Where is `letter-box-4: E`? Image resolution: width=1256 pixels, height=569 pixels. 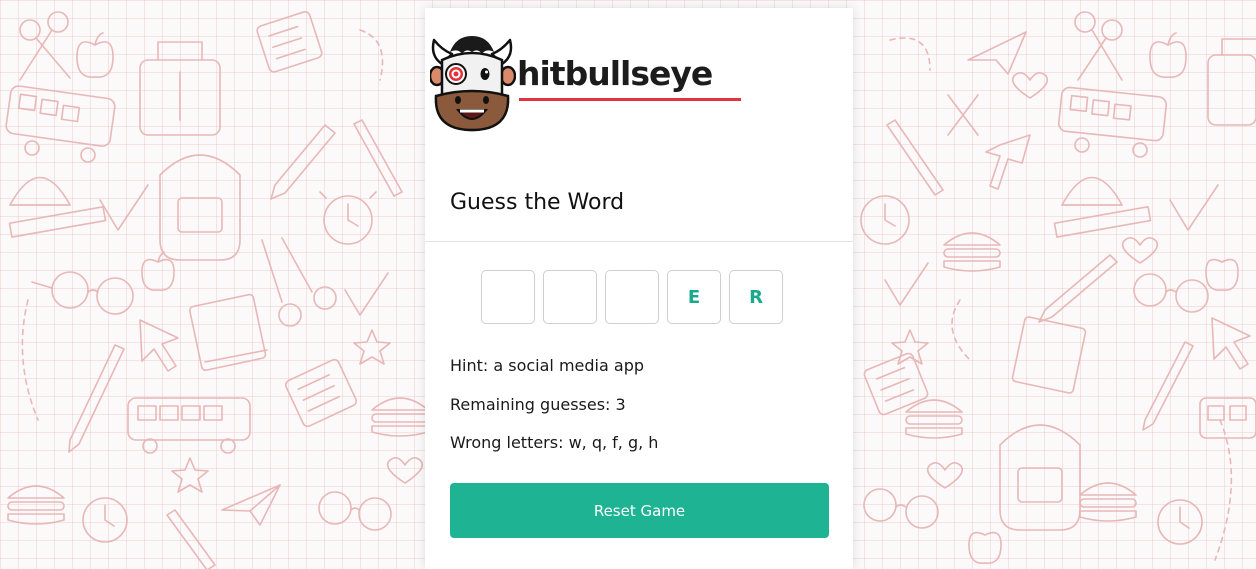
letter-box-4: E is located at coordinates (694, 297).